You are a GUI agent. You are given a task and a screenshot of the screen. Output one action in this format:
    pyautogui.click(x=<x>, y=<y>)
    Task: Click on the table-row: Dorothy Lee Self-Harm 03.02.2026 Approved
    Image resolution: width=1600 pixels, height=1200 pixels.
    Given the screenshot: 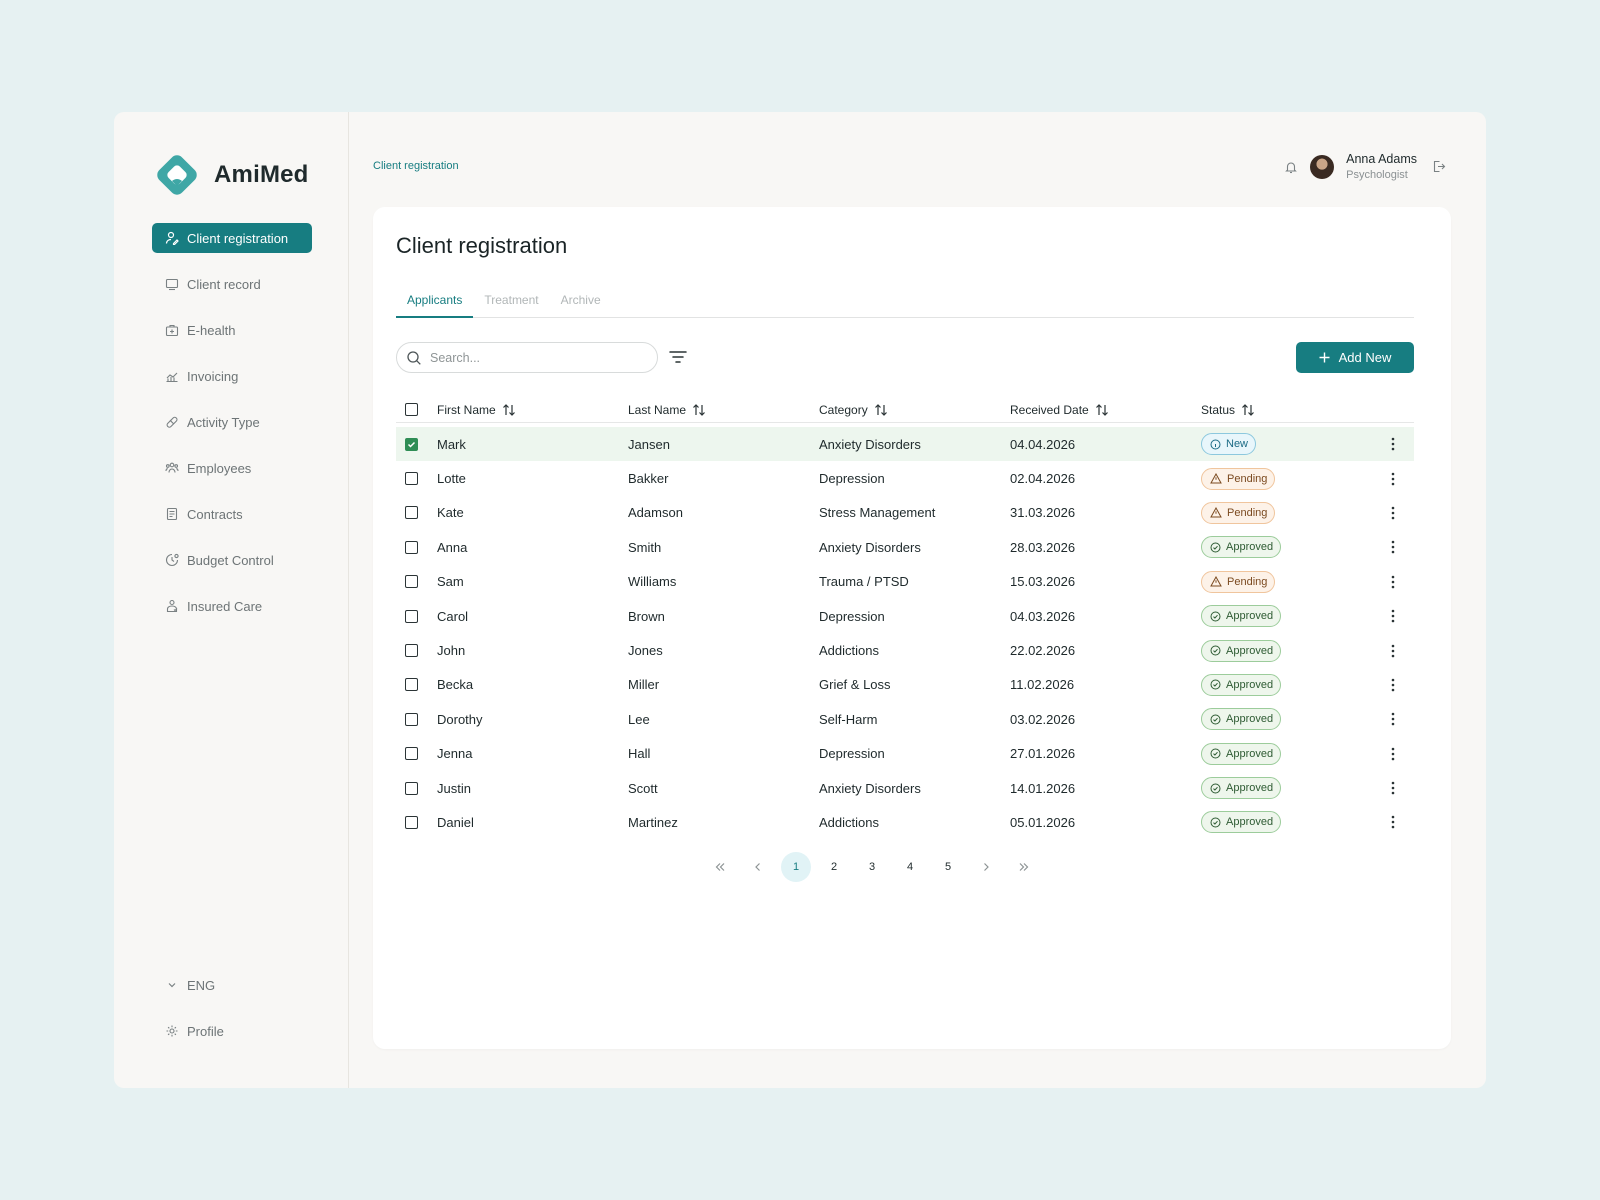 What is the action you would take?
    pyautogui.click(x=905, y=719)
    